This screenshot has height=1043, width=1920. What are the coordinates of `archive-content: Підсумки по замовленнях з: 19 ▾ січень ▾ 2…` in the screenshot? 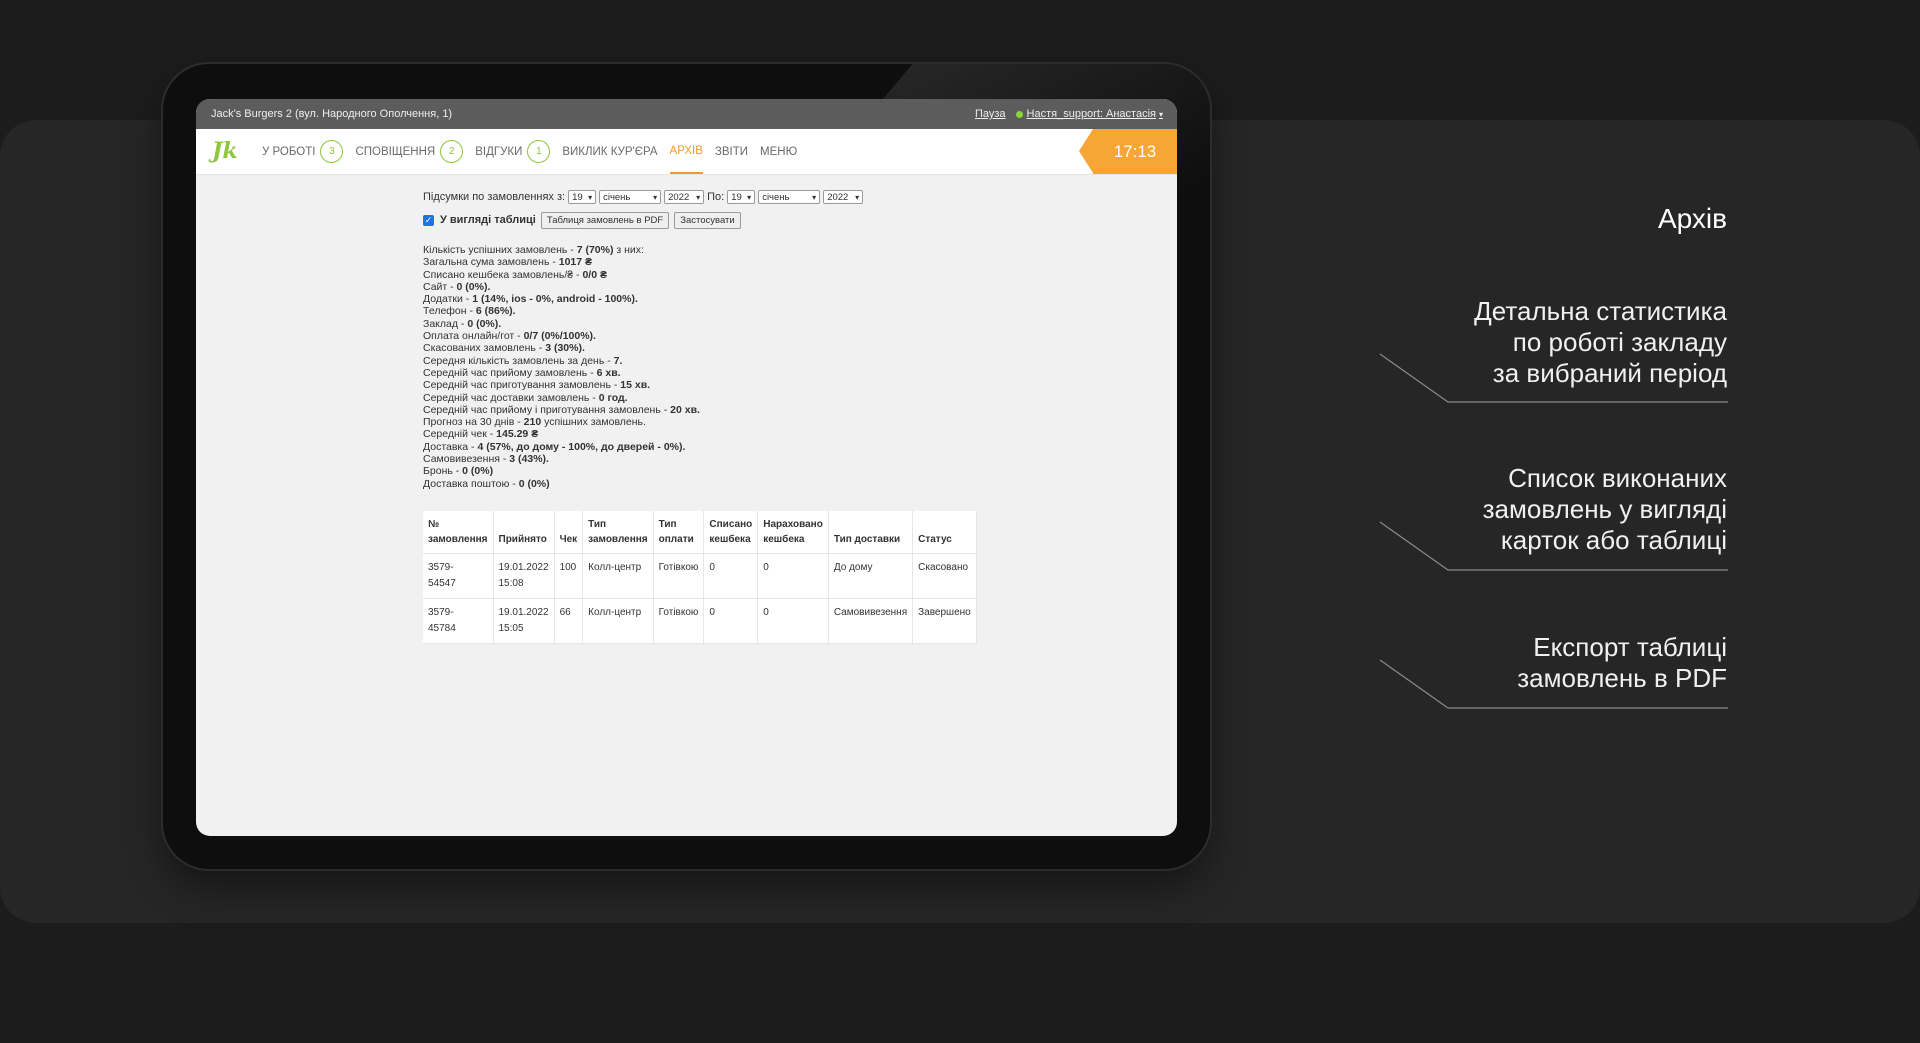 It's located at (643, 339).